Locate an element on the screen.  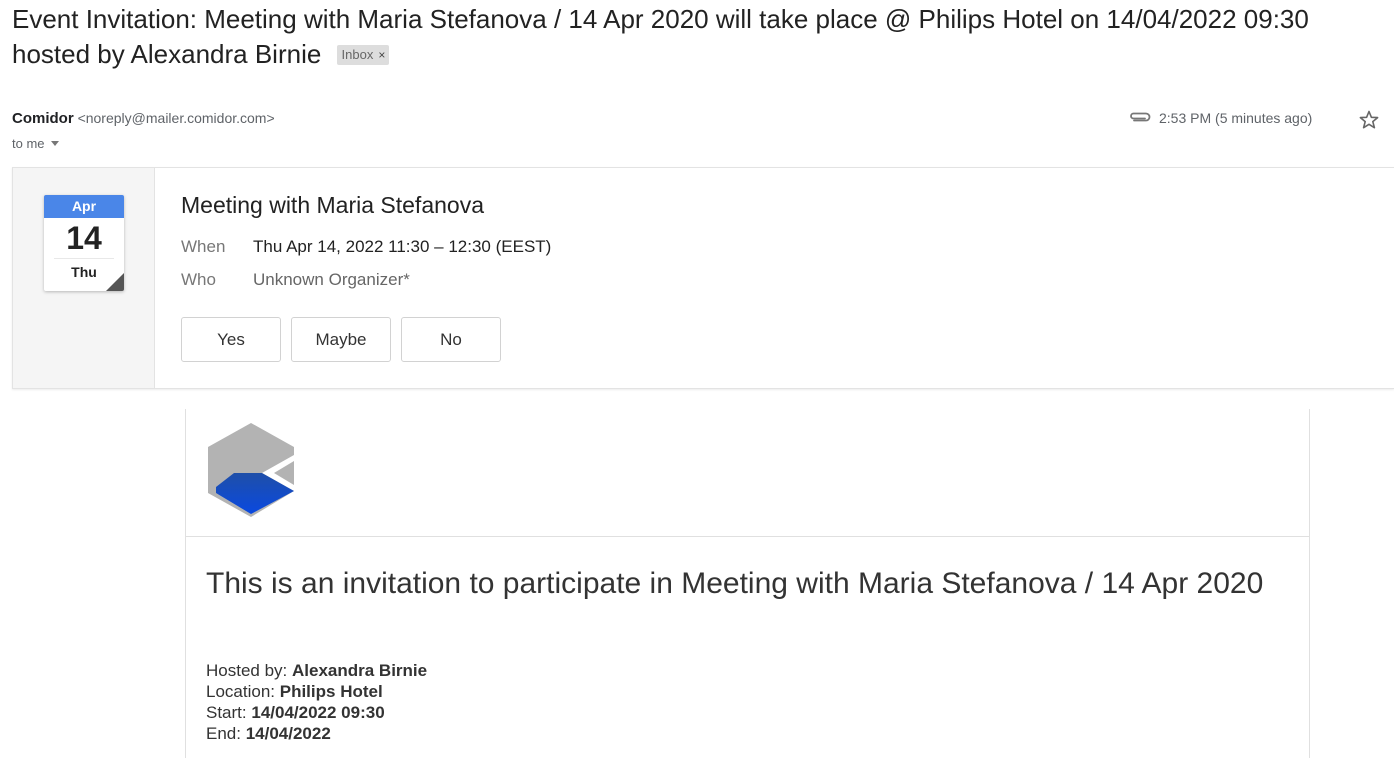
page-fold-icon is located at coordinates (115, 282).